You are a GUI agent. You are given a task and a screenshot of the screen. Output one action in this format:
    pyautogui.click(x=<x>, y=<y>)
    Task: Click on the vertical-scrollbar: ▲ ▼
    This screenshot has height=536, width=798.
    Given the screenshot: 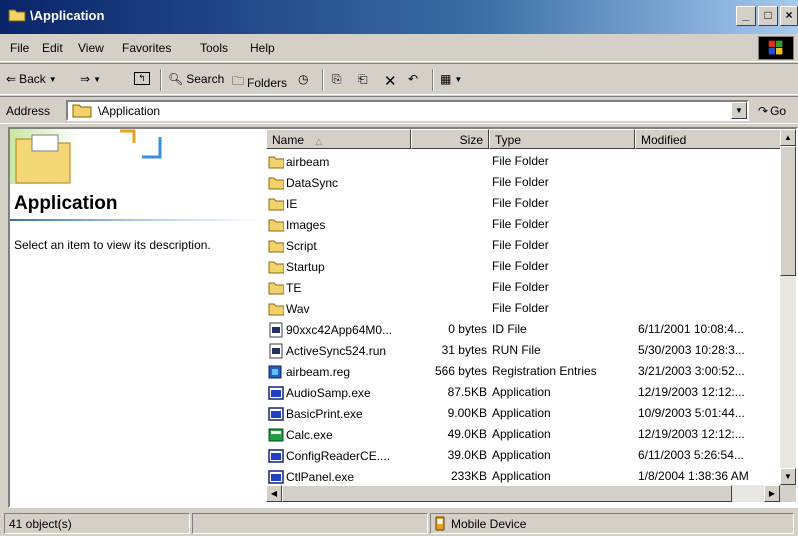 What is the action you would take?
    pyautogui.click(x=788, y=307)
    